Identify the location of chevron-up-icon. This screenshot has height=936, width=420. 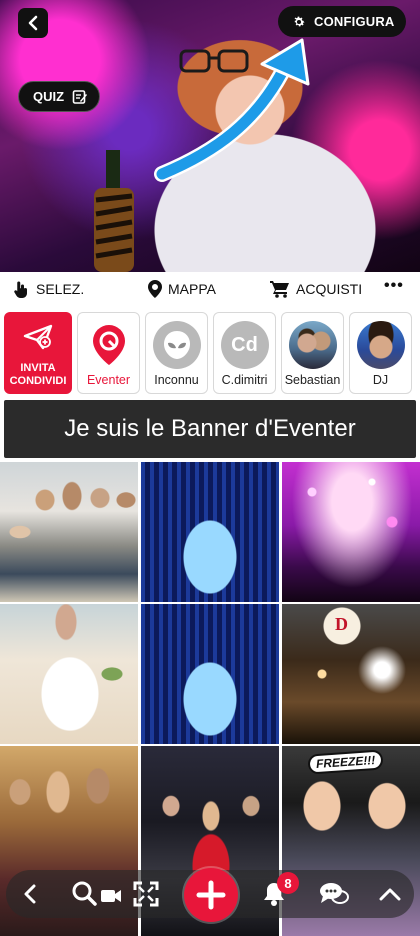
(390, 894).